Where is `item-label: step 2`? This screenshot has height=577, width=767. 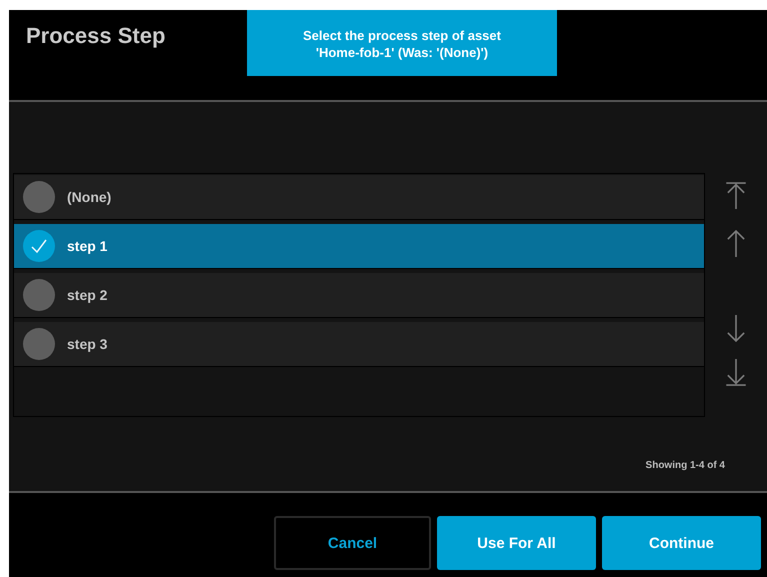
item-label: step 2 is located at coordinates (87, 295).